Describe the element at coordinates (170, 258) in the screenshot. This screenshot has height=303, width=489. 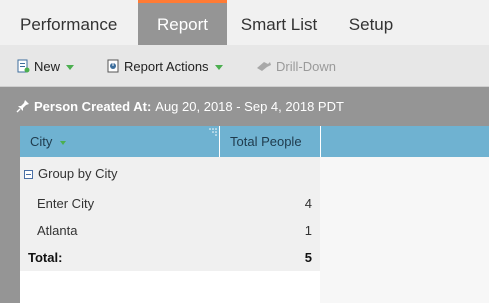
I see `total-row: Total: 5` at that location.